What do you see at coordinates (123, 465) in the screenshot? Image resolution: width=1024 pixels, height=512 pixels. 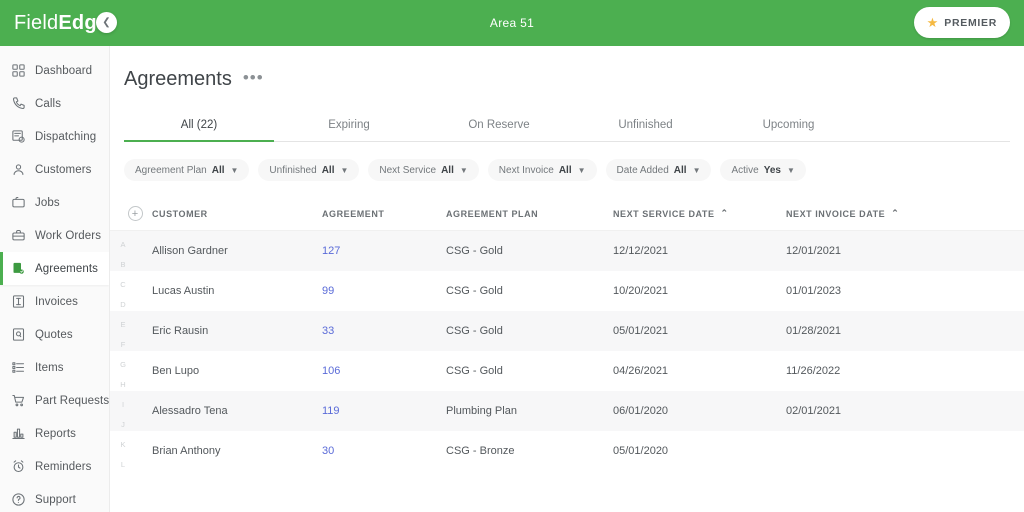 I see `alpha-index-l: L` at bounding box center [123, 465].